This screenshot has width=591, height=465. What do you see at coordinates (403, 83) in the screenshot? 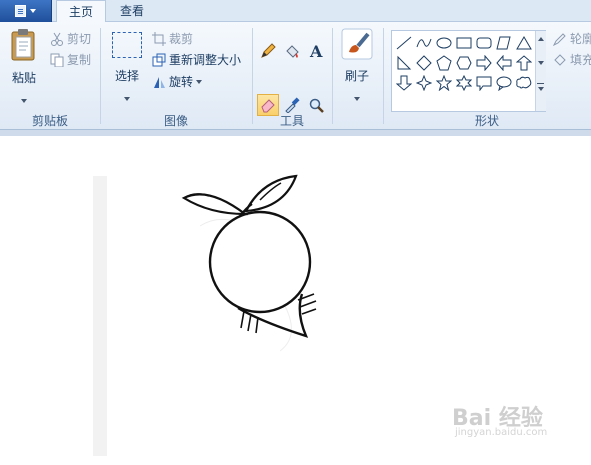
I see `down-arrow-shape-icon` at bounding box center [403, 83].